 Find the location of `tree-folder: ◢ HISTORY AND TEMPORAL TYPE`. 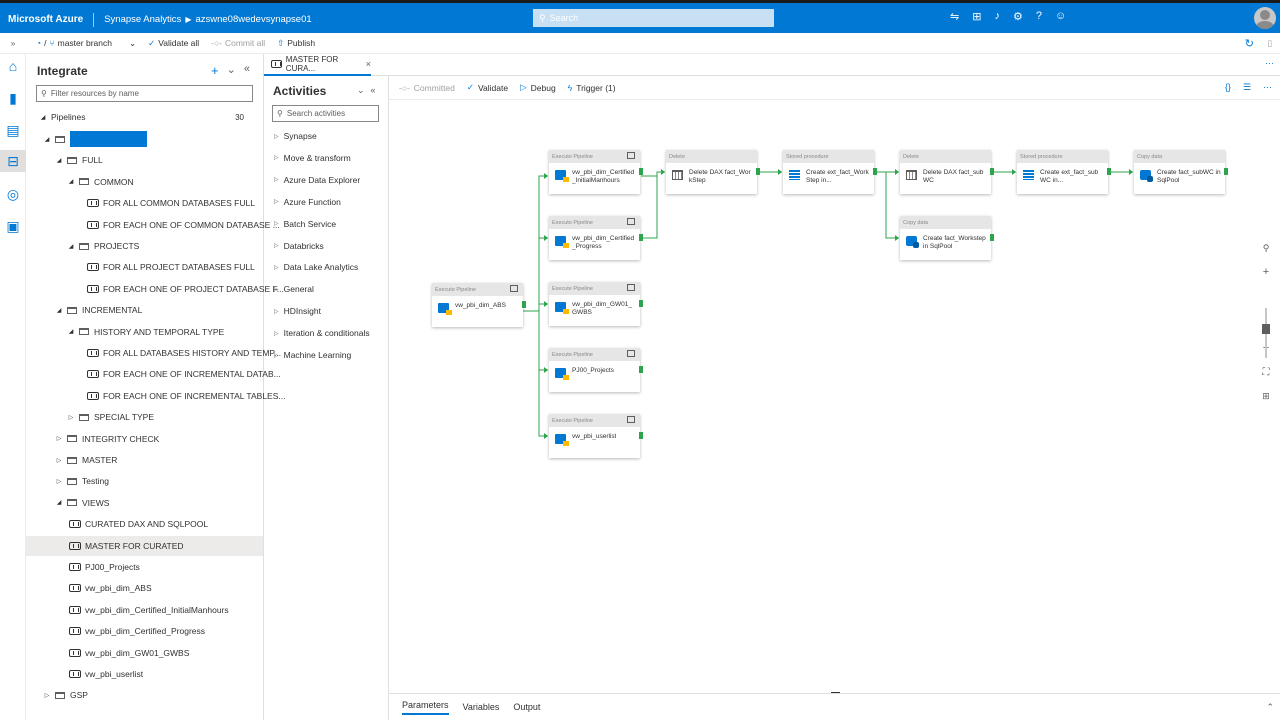

tree-folder: ◢ HISTORY AND TEMPORAL TYPE is located at coordinates (125, 332).